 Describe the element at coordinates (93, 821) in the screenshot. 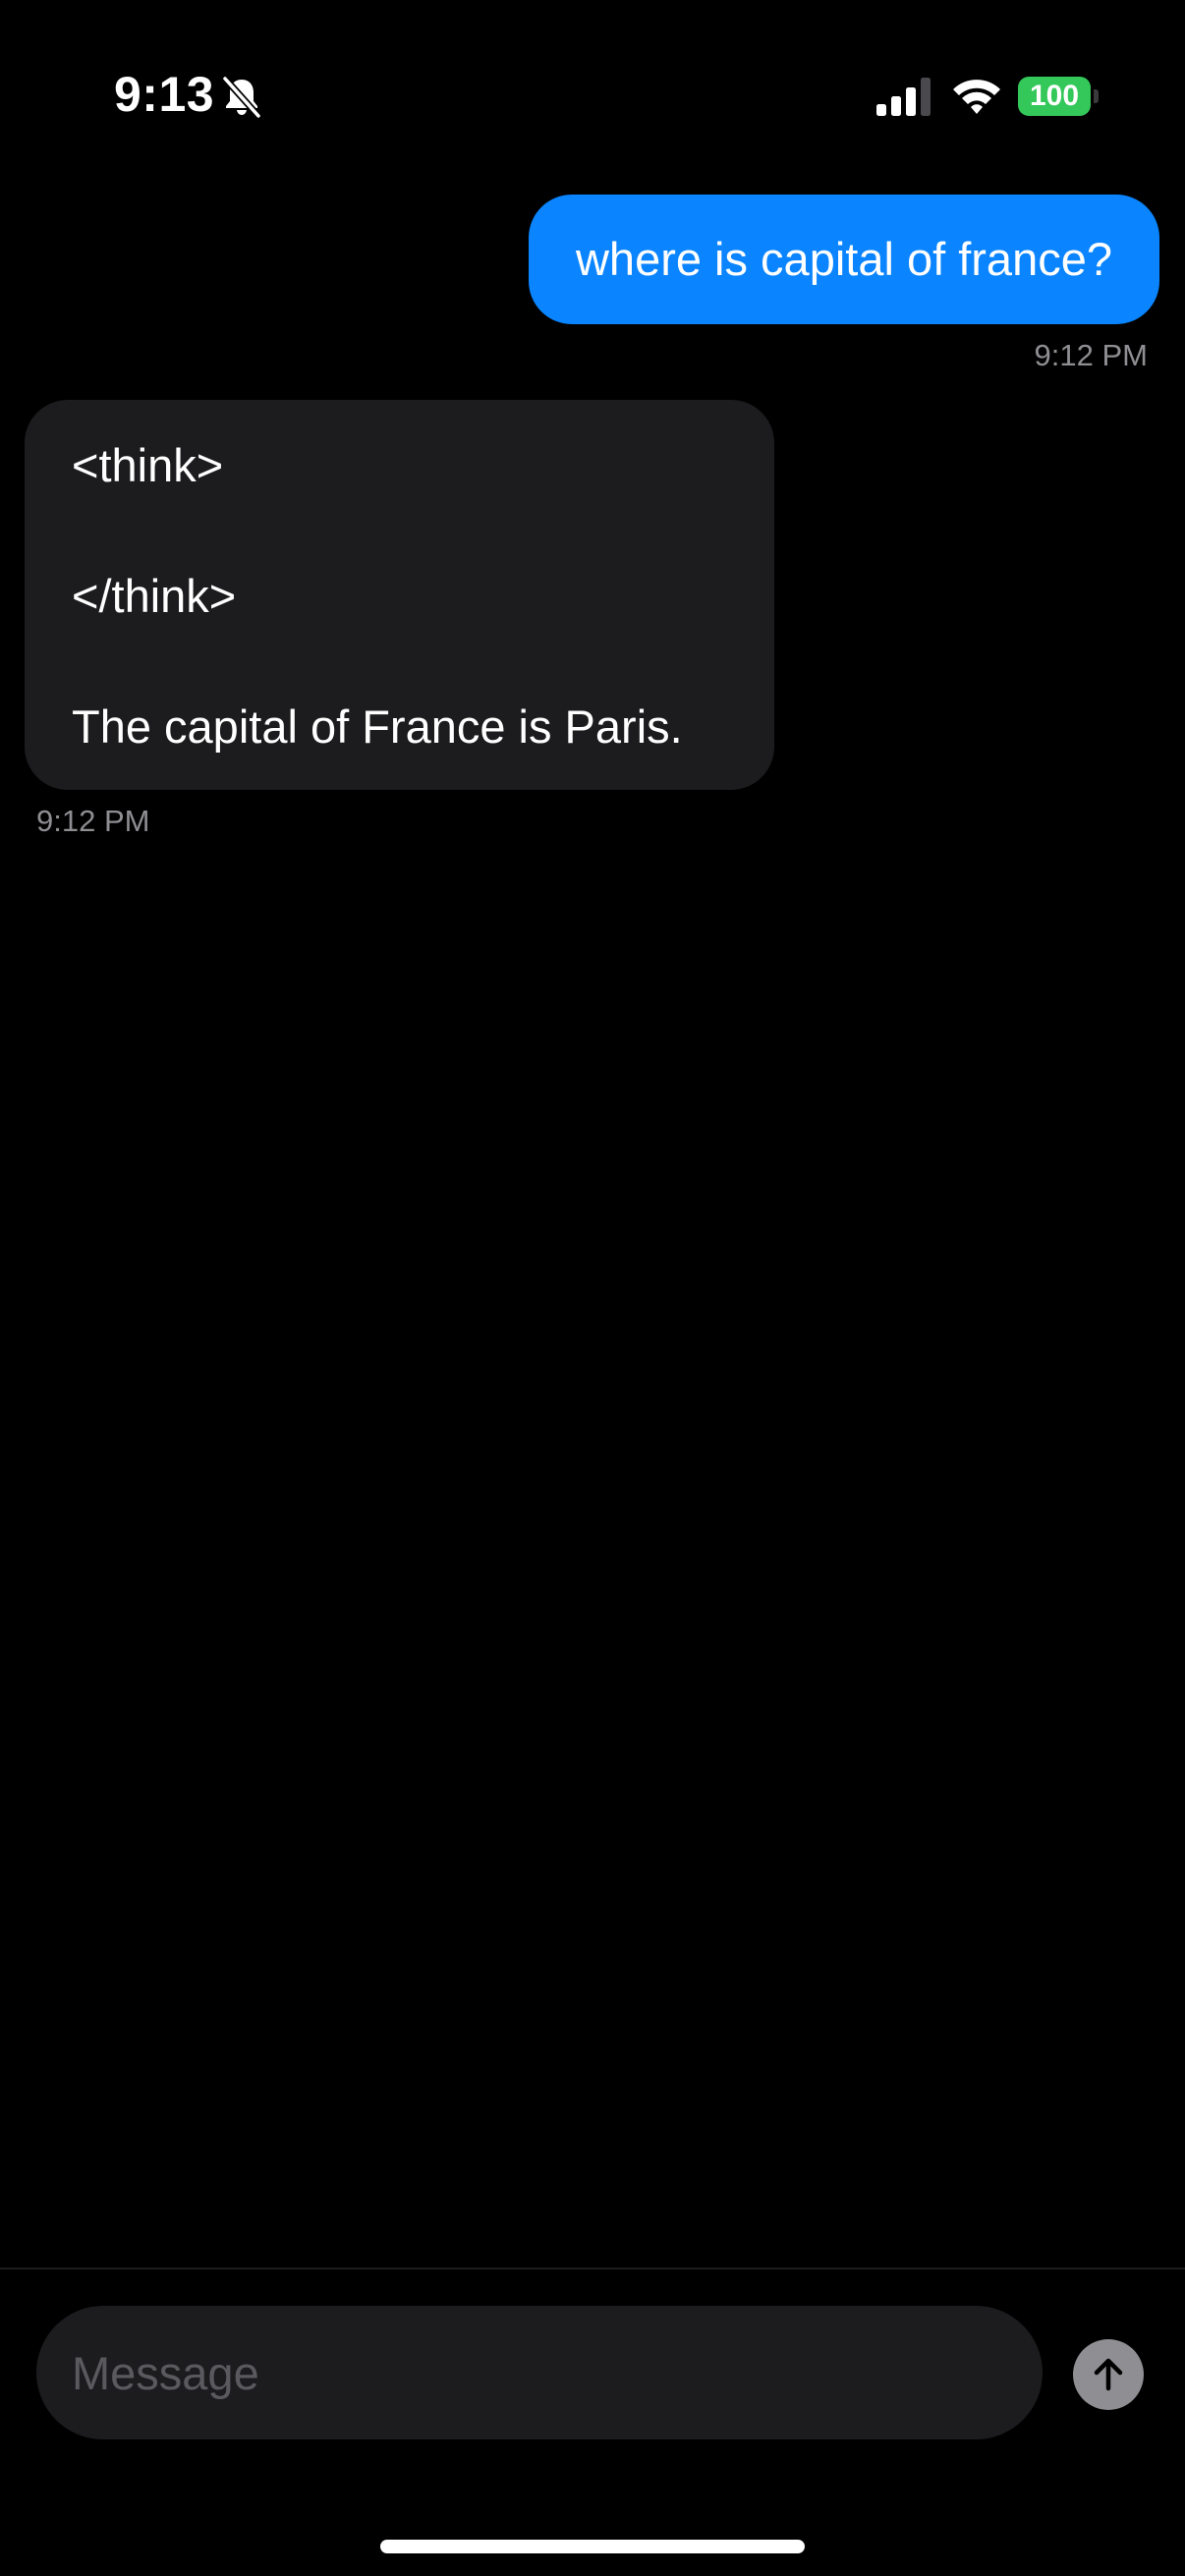

I see `assistant-message-timestamp: 9:12 PM` at that location.